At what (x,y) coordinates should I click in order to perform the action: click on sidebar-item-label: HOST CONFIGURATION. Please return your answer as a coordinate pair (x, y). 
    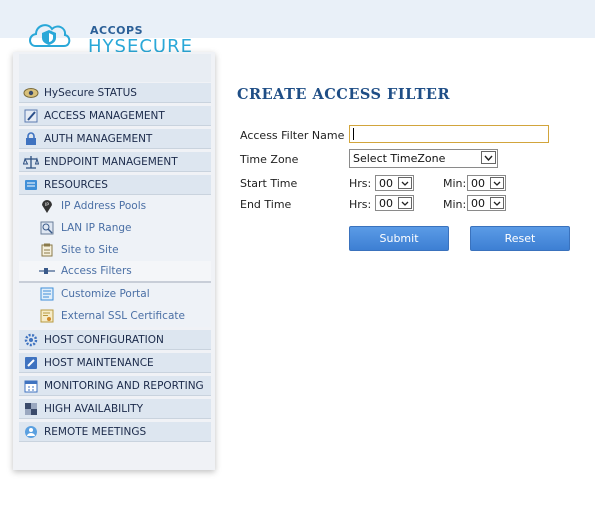
    Looking at the image, I should click on (104, 339).